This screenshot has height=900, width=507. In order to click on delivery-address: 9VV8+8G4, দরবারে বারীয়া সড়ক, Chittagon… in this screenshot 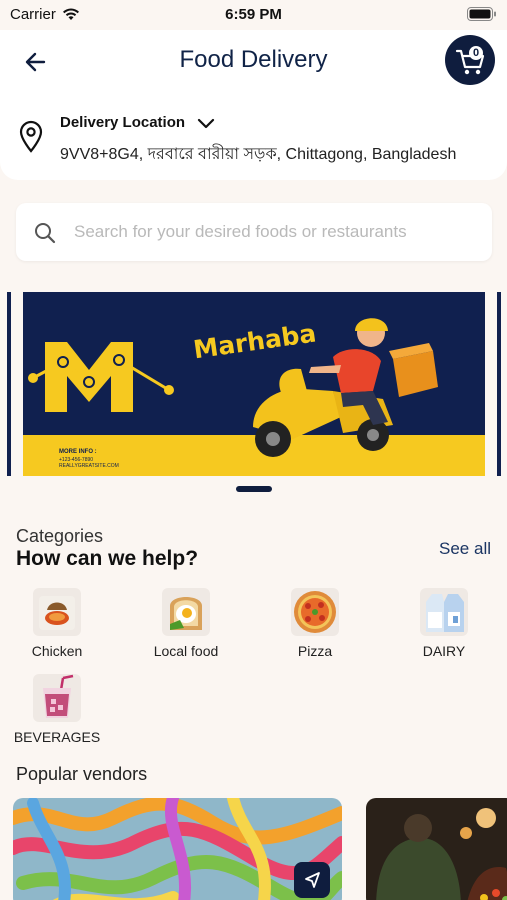, I will do `click(258, 154)`.